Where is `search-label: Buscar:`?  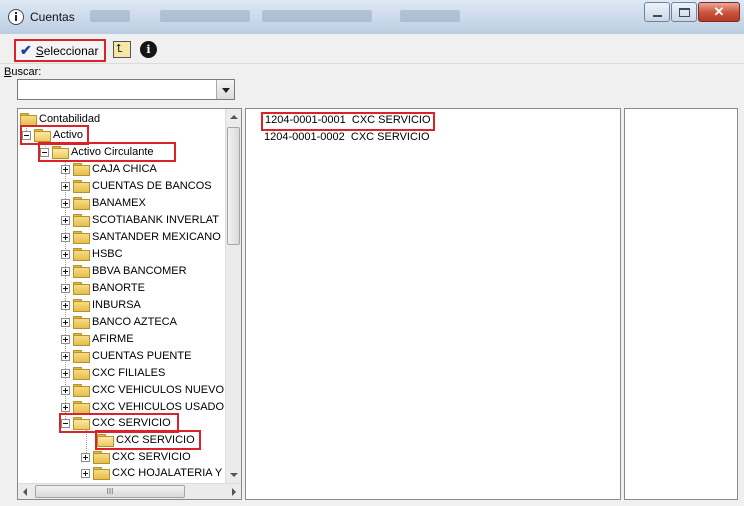 search-label: Buscar: is located at coordinates (23, 72).